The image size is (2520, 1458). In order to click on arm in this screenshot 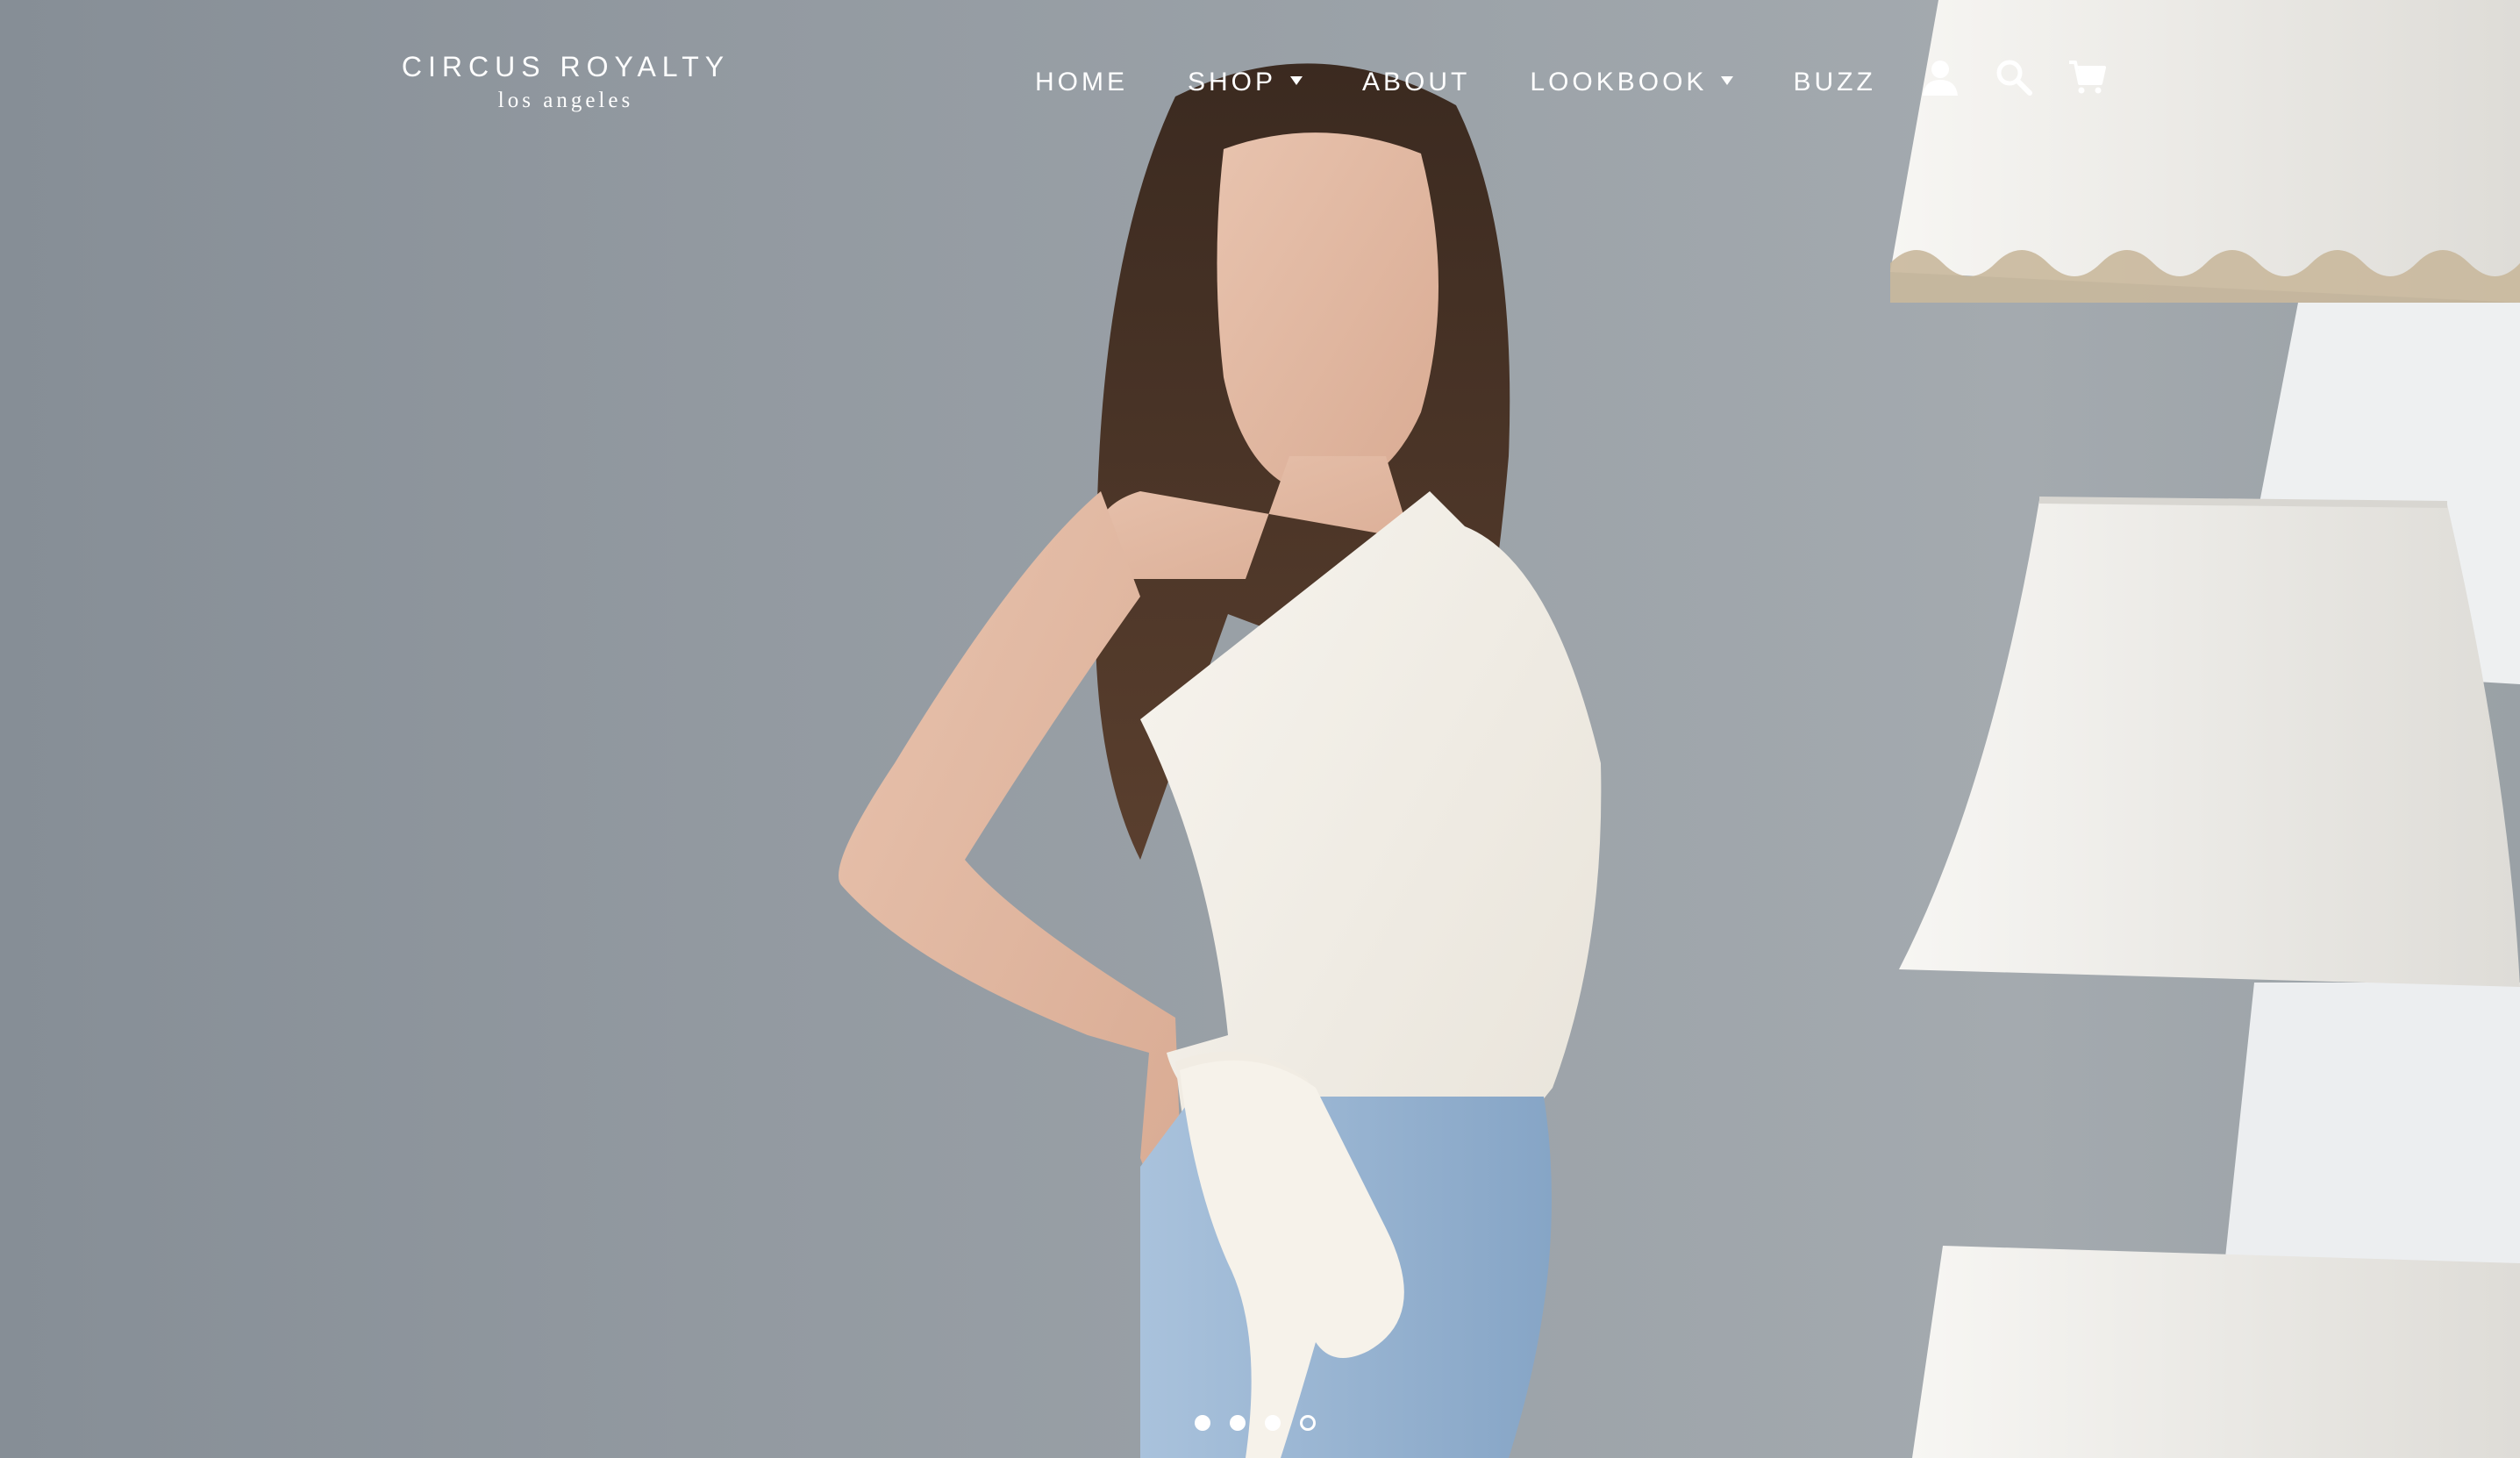, I will do `click(1009, 859)`.